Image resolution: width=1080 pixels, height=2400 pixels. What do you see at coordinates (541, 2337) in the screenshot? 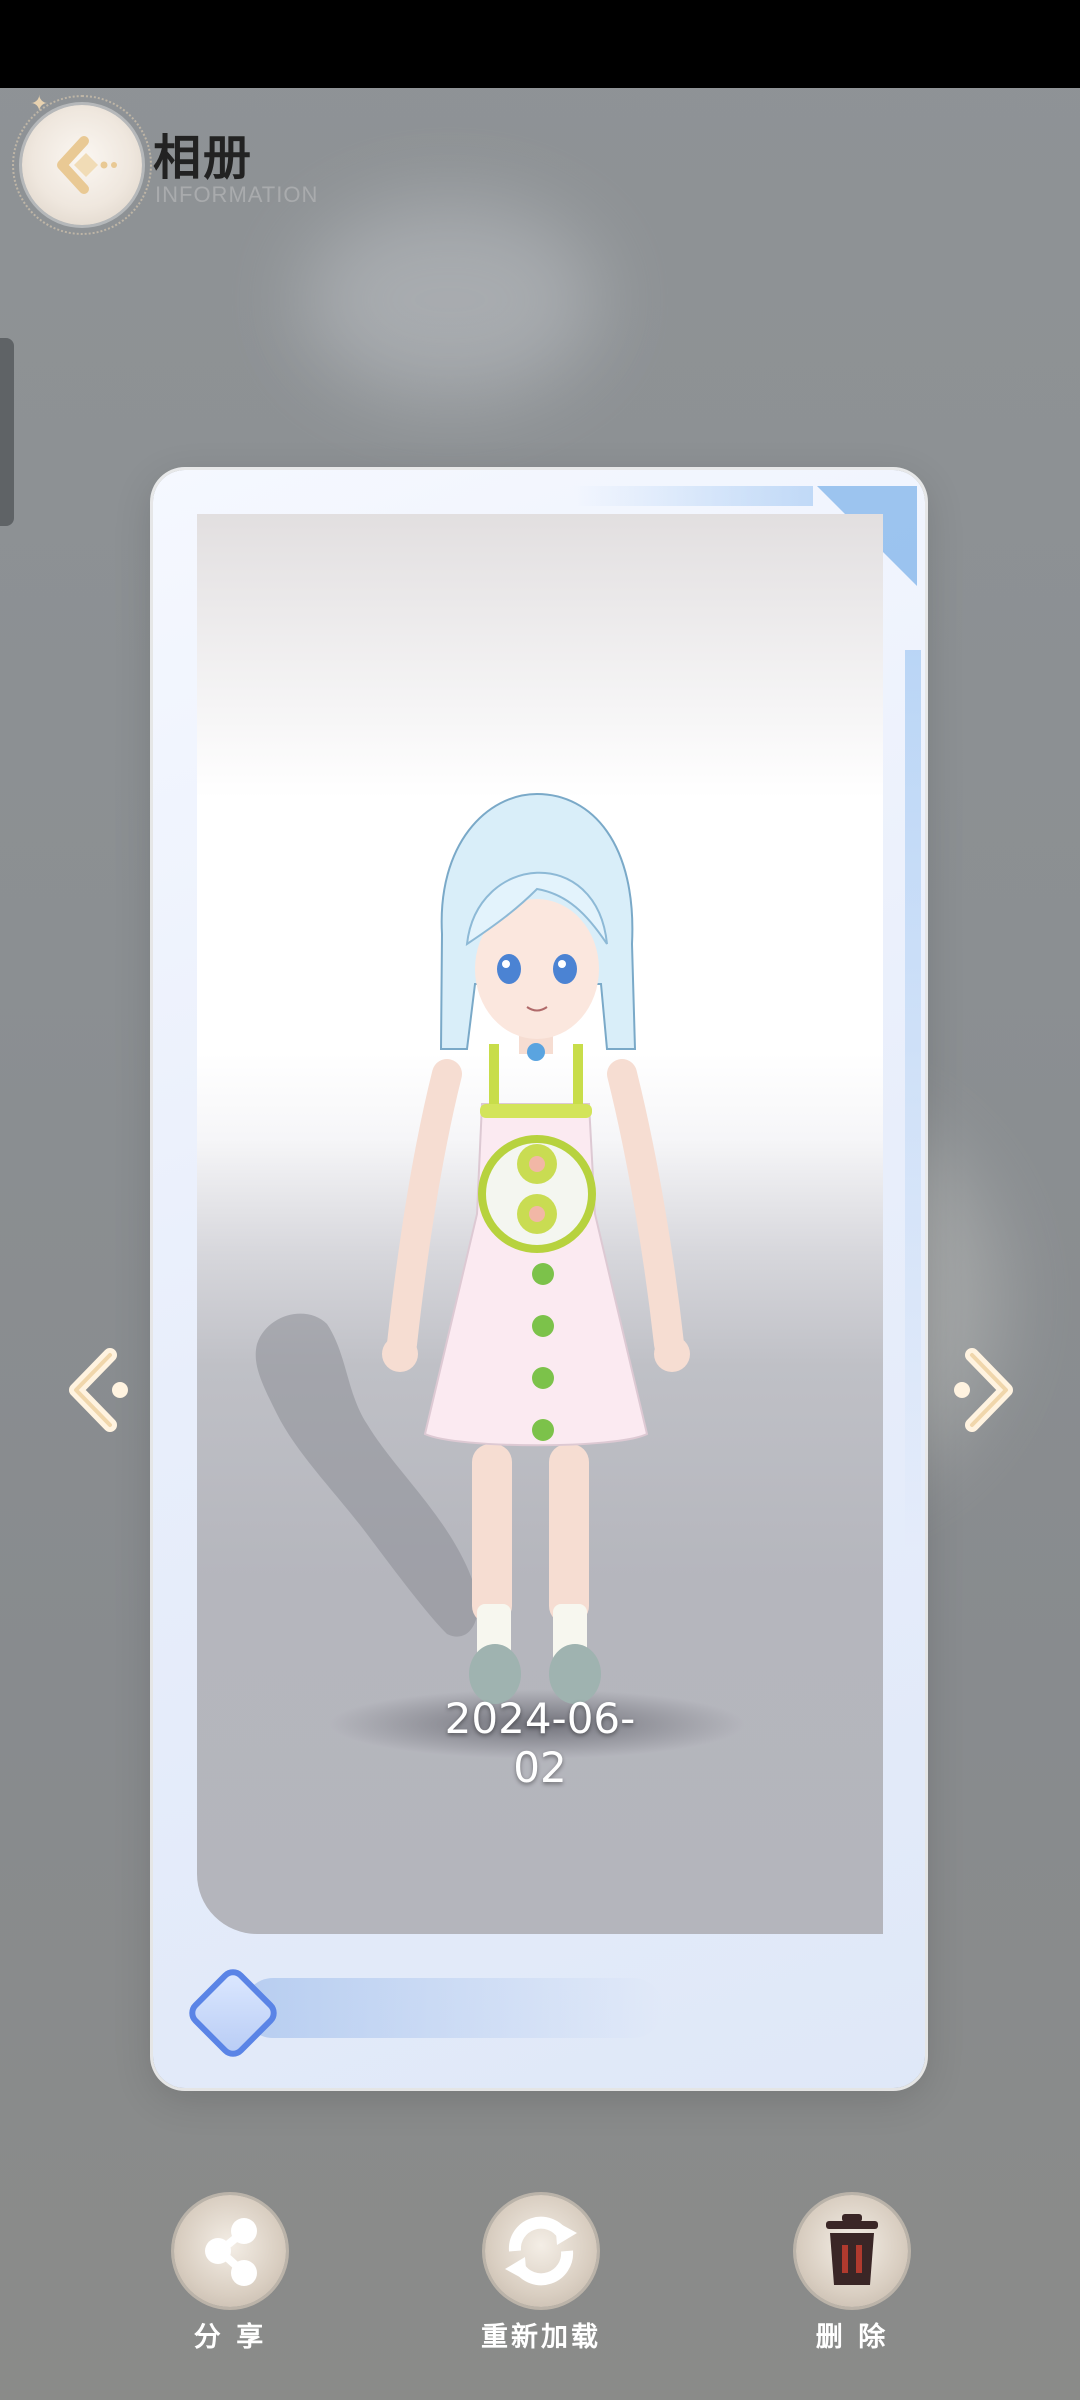
I see `reload-label: 重新加载` at bounding box center [541, 2337].